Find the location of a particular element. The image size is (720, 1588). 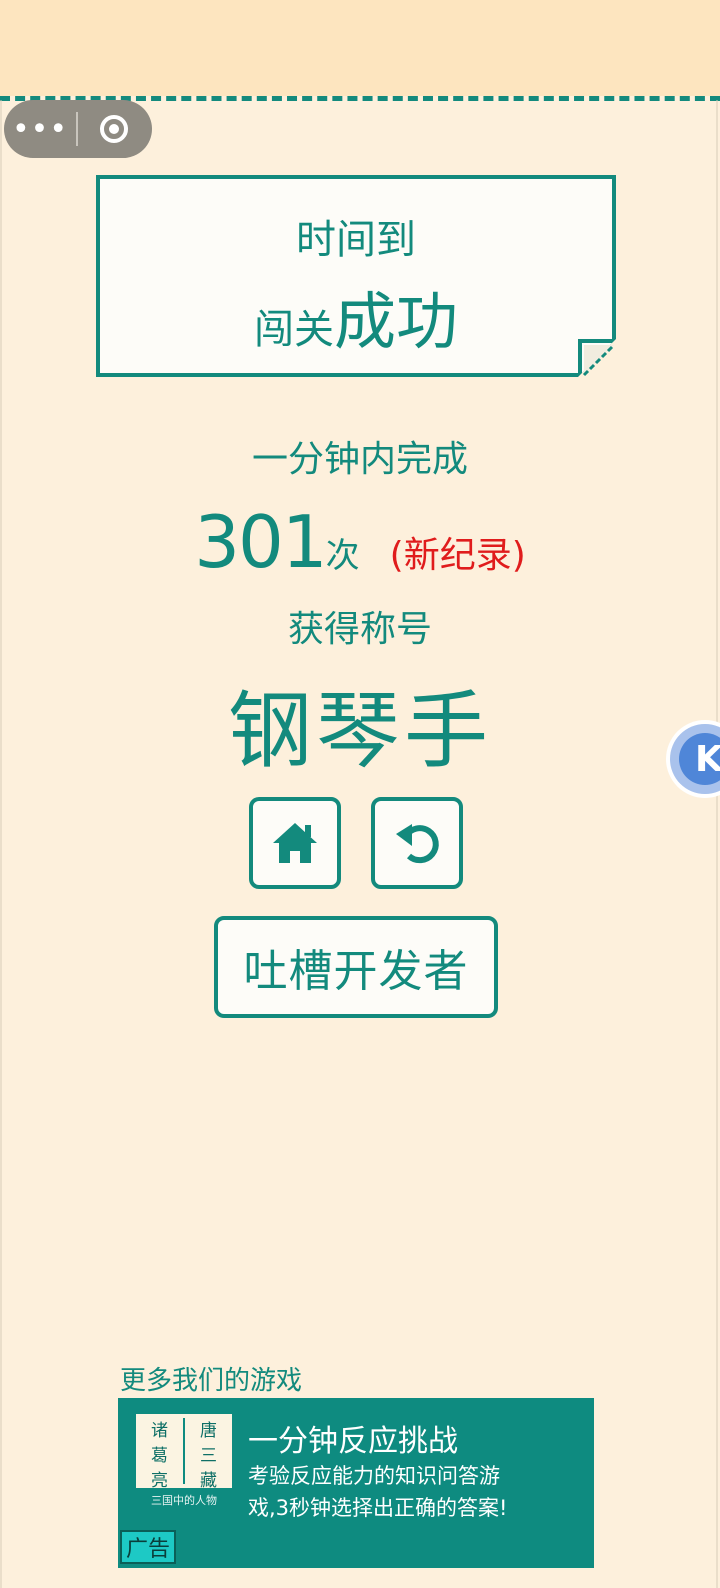

ad-thumbnail: 诸 葛 亮 唐 三 藏 is located at coordinates (184, 1452).